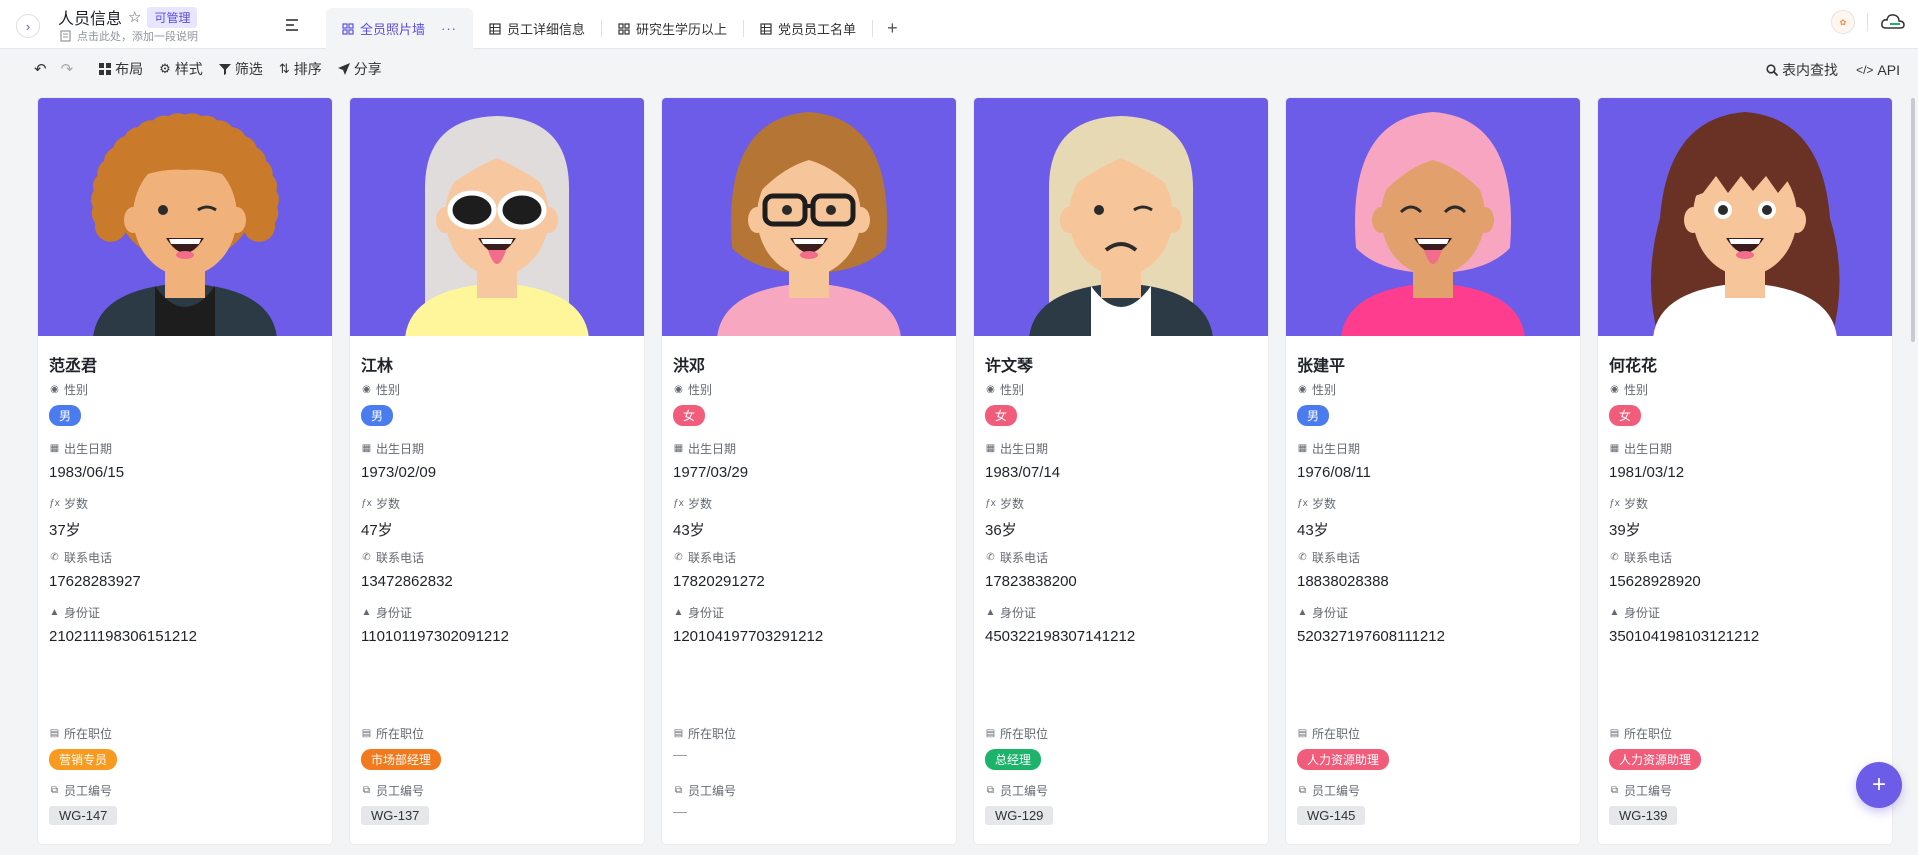 The width and height of the screenshot is (1918, 855). I want to click on field-value-wrap: 13472862832, so click(407, 581).